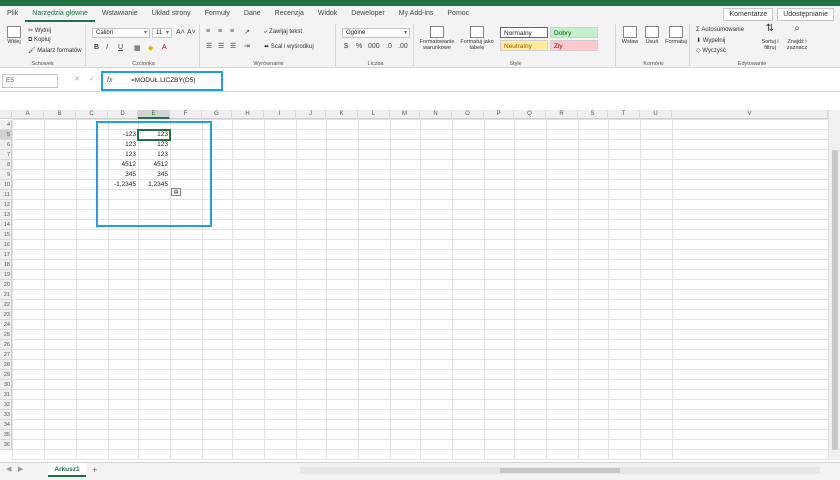 This screenshot has height=480, width=840. Describe the element at coordinates (109, 80) in the screenshot. I see `insert-function-icon: fx` at that location.